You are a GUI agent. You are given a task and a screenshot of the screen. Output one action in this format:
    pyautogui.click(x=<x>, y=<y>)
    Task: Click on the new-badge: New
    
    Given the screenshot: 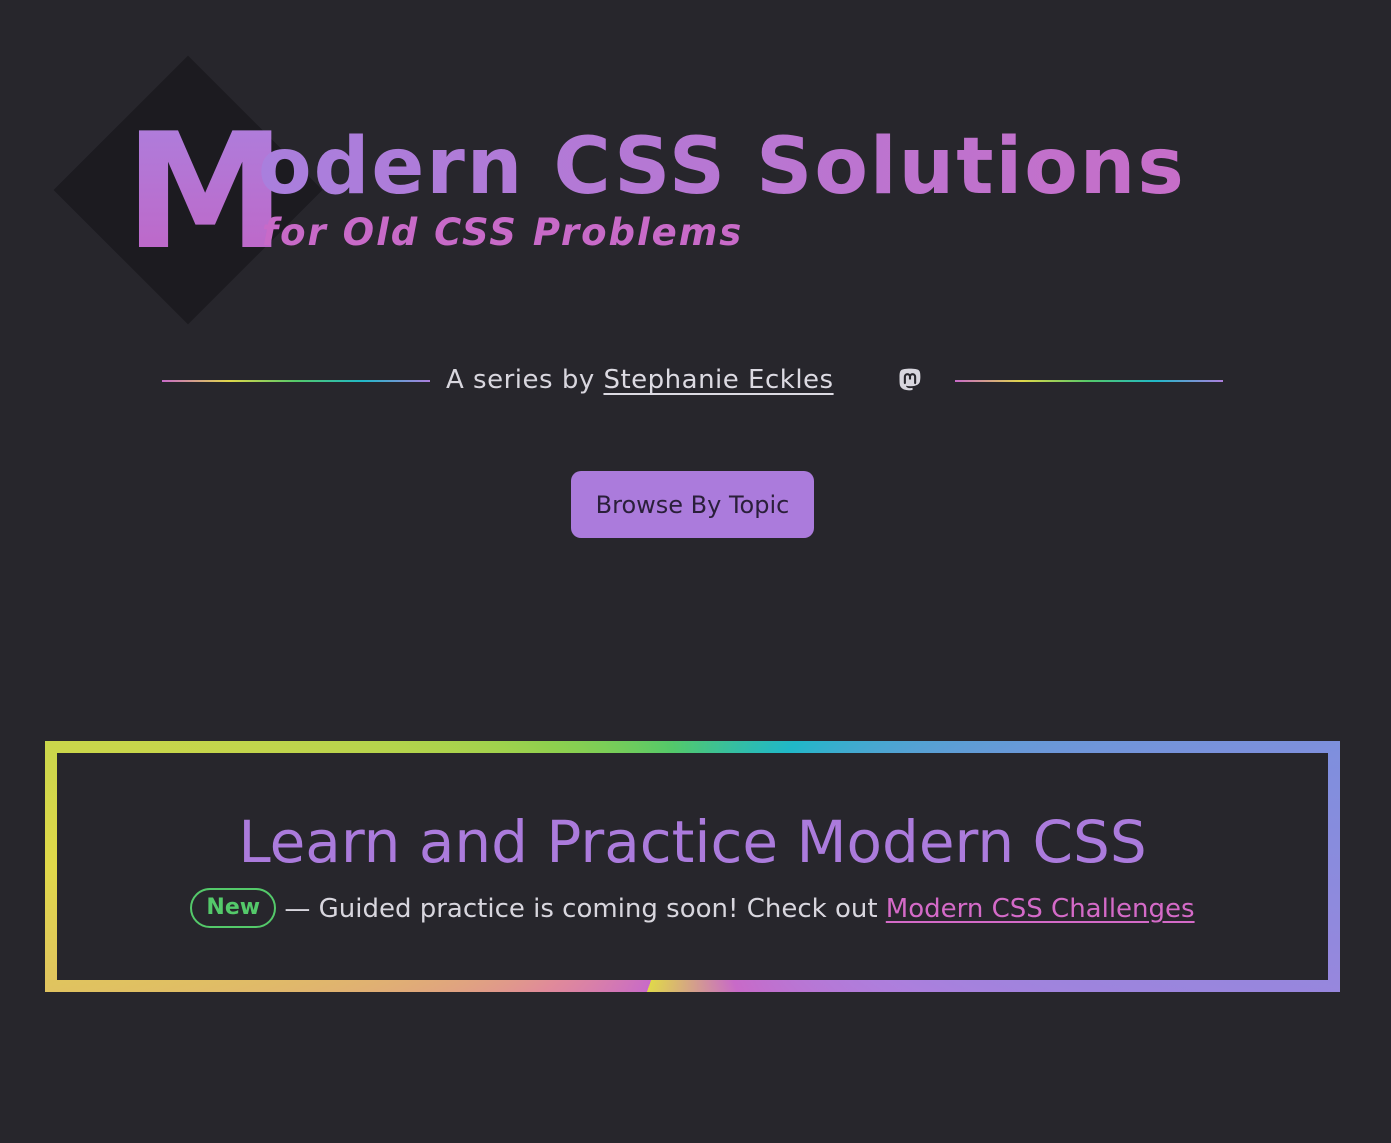 What is the action you would take?
    pyautogui.click(x=233, y=907)
    